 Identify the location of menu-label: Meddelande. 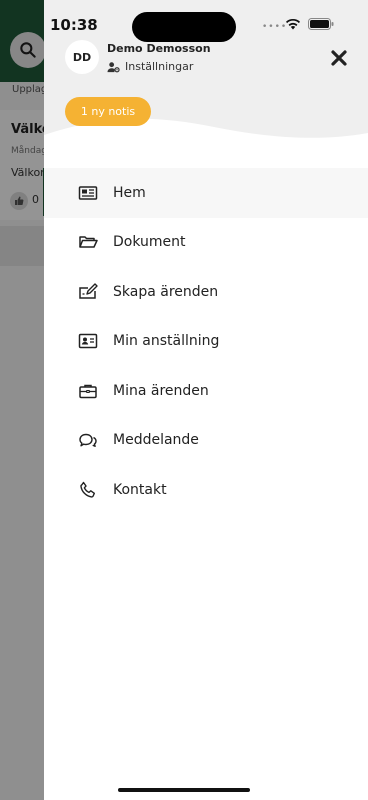
(156, 440).